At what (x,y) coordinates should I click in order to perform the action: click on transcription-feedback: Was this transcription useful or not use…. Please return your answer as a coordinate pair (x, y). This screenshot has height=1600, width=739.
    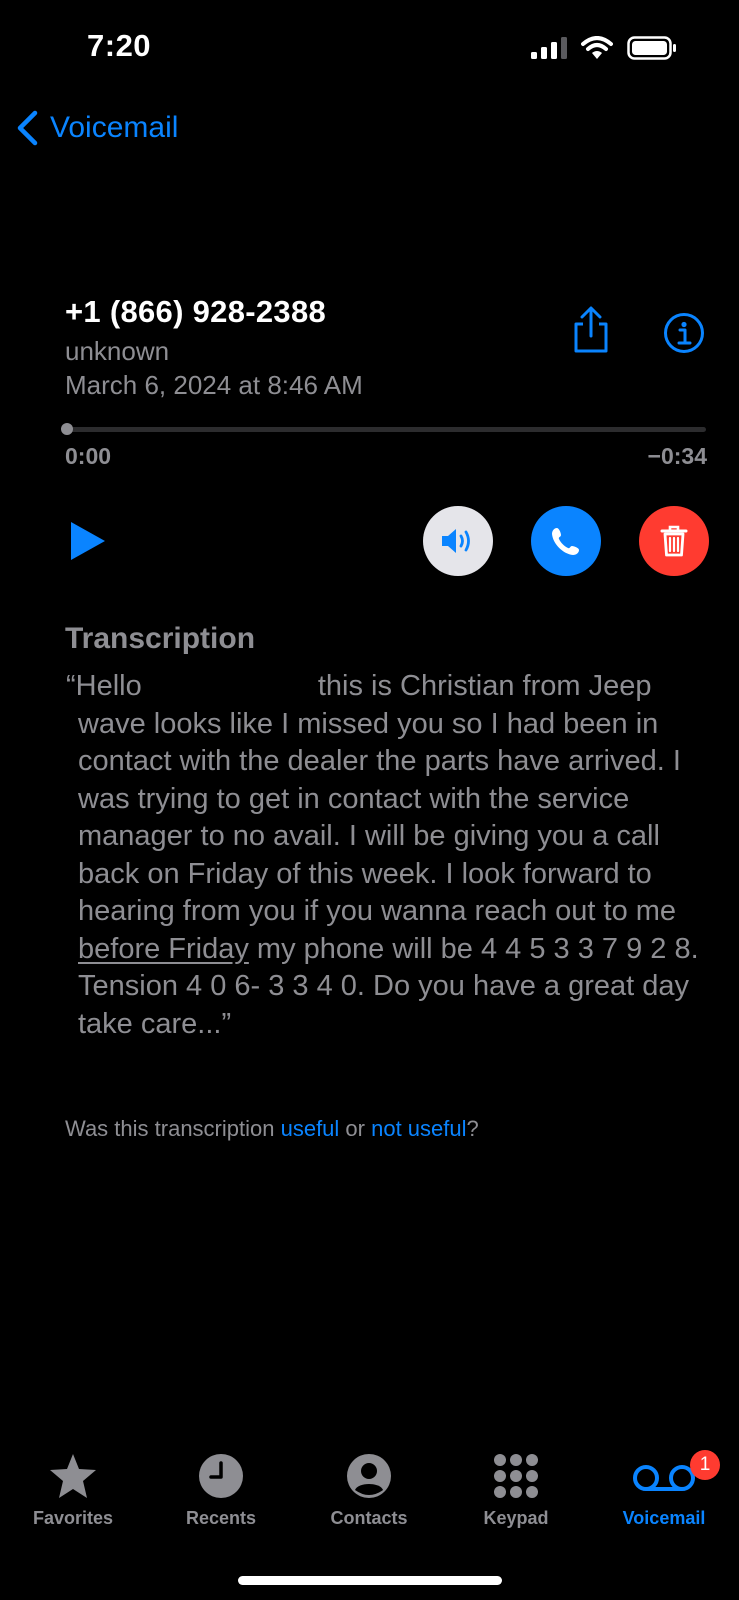
    Looking at the image, I should click on (272, 1129).